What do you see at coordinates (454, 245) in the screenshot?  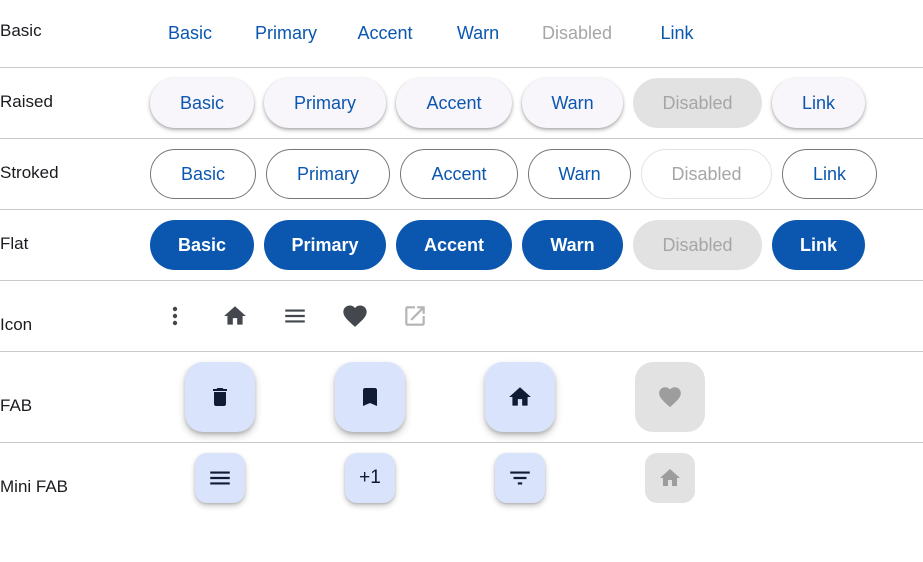 I see `flat-accent-button: Accent` at bounding box center [454, 245].